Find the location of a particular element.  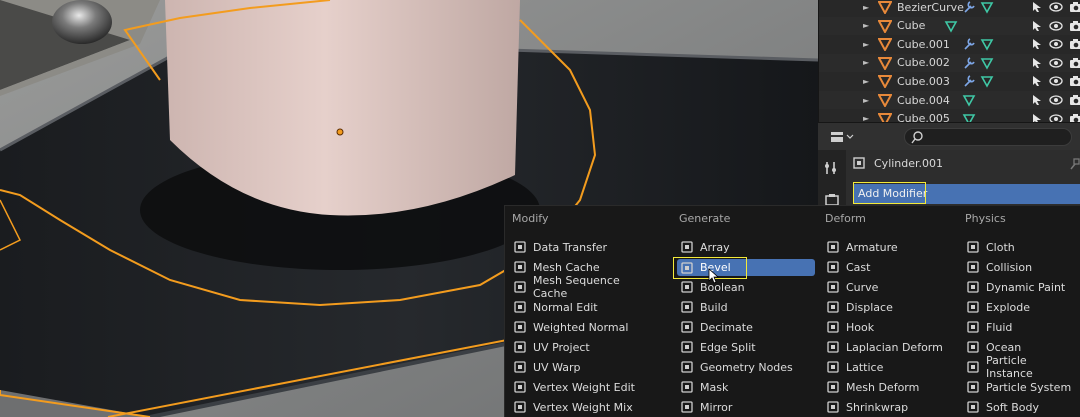

modifier-item-weighted-normal: Weighted Normal is located at coordinates (583, 327).